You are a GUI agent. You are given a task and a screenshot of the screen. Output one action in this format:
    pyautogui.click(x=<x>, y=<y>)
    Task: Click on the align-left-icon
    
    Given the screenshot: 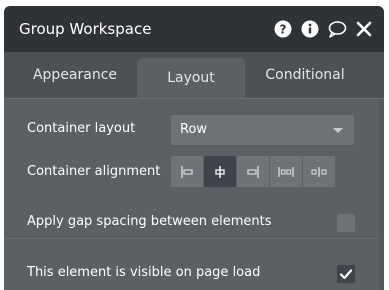 What is the action you would take?
    pyautogui.click(x=187, y=171)
    